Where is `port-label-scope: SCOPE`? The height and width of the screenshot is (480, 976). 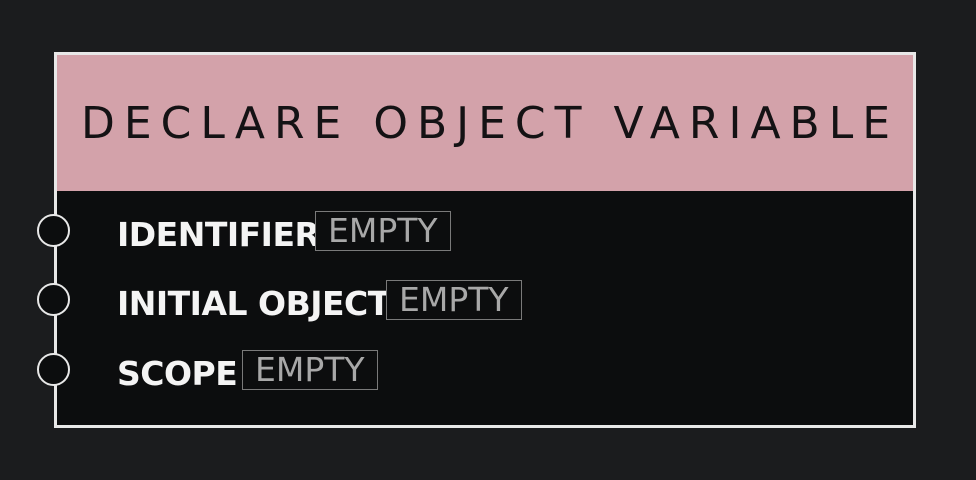 port-label-scope: SCOPE is located at coordinates (177, 373).